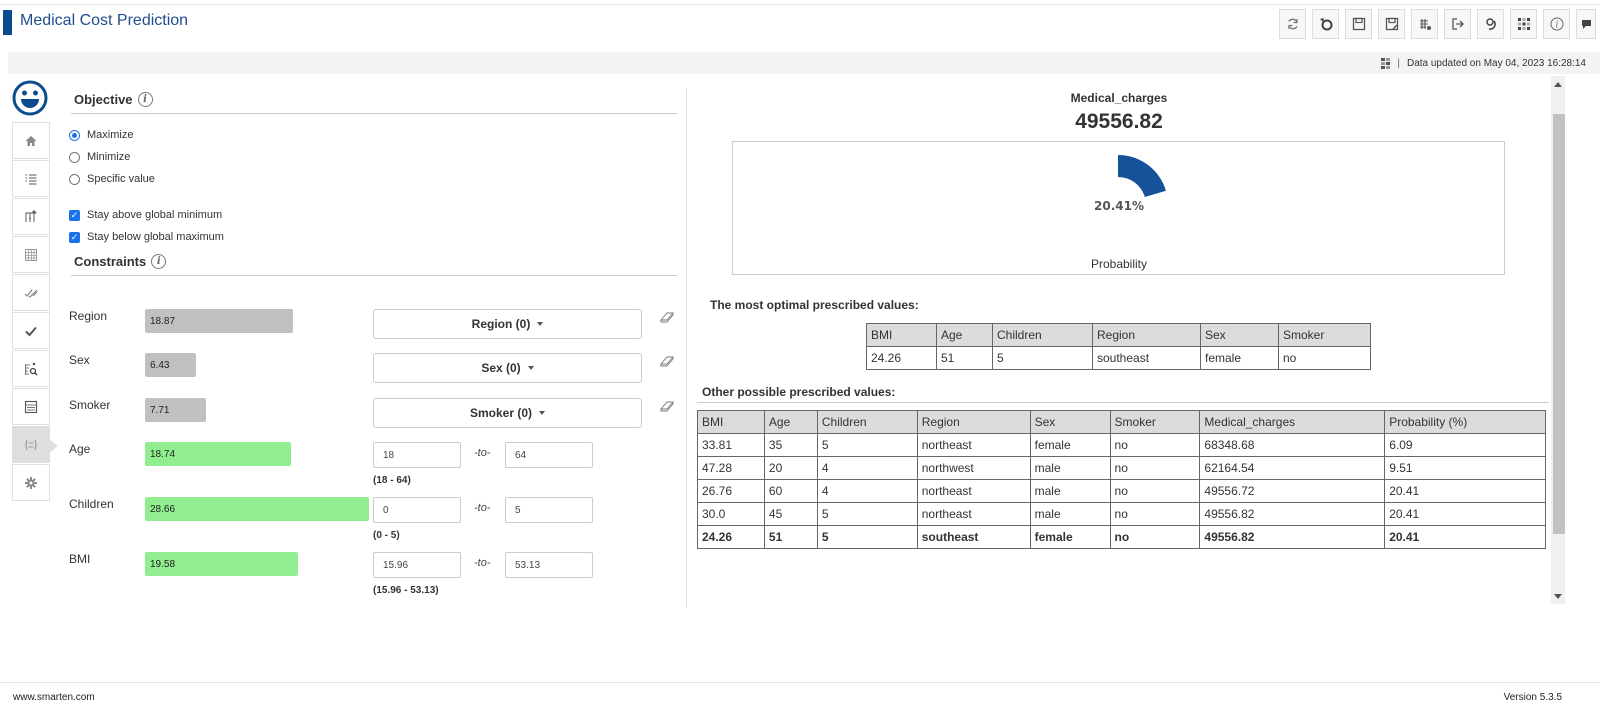  Describe the element at coordinates (973, 422) in the screenshot. I see `column-header: Region` at that location.